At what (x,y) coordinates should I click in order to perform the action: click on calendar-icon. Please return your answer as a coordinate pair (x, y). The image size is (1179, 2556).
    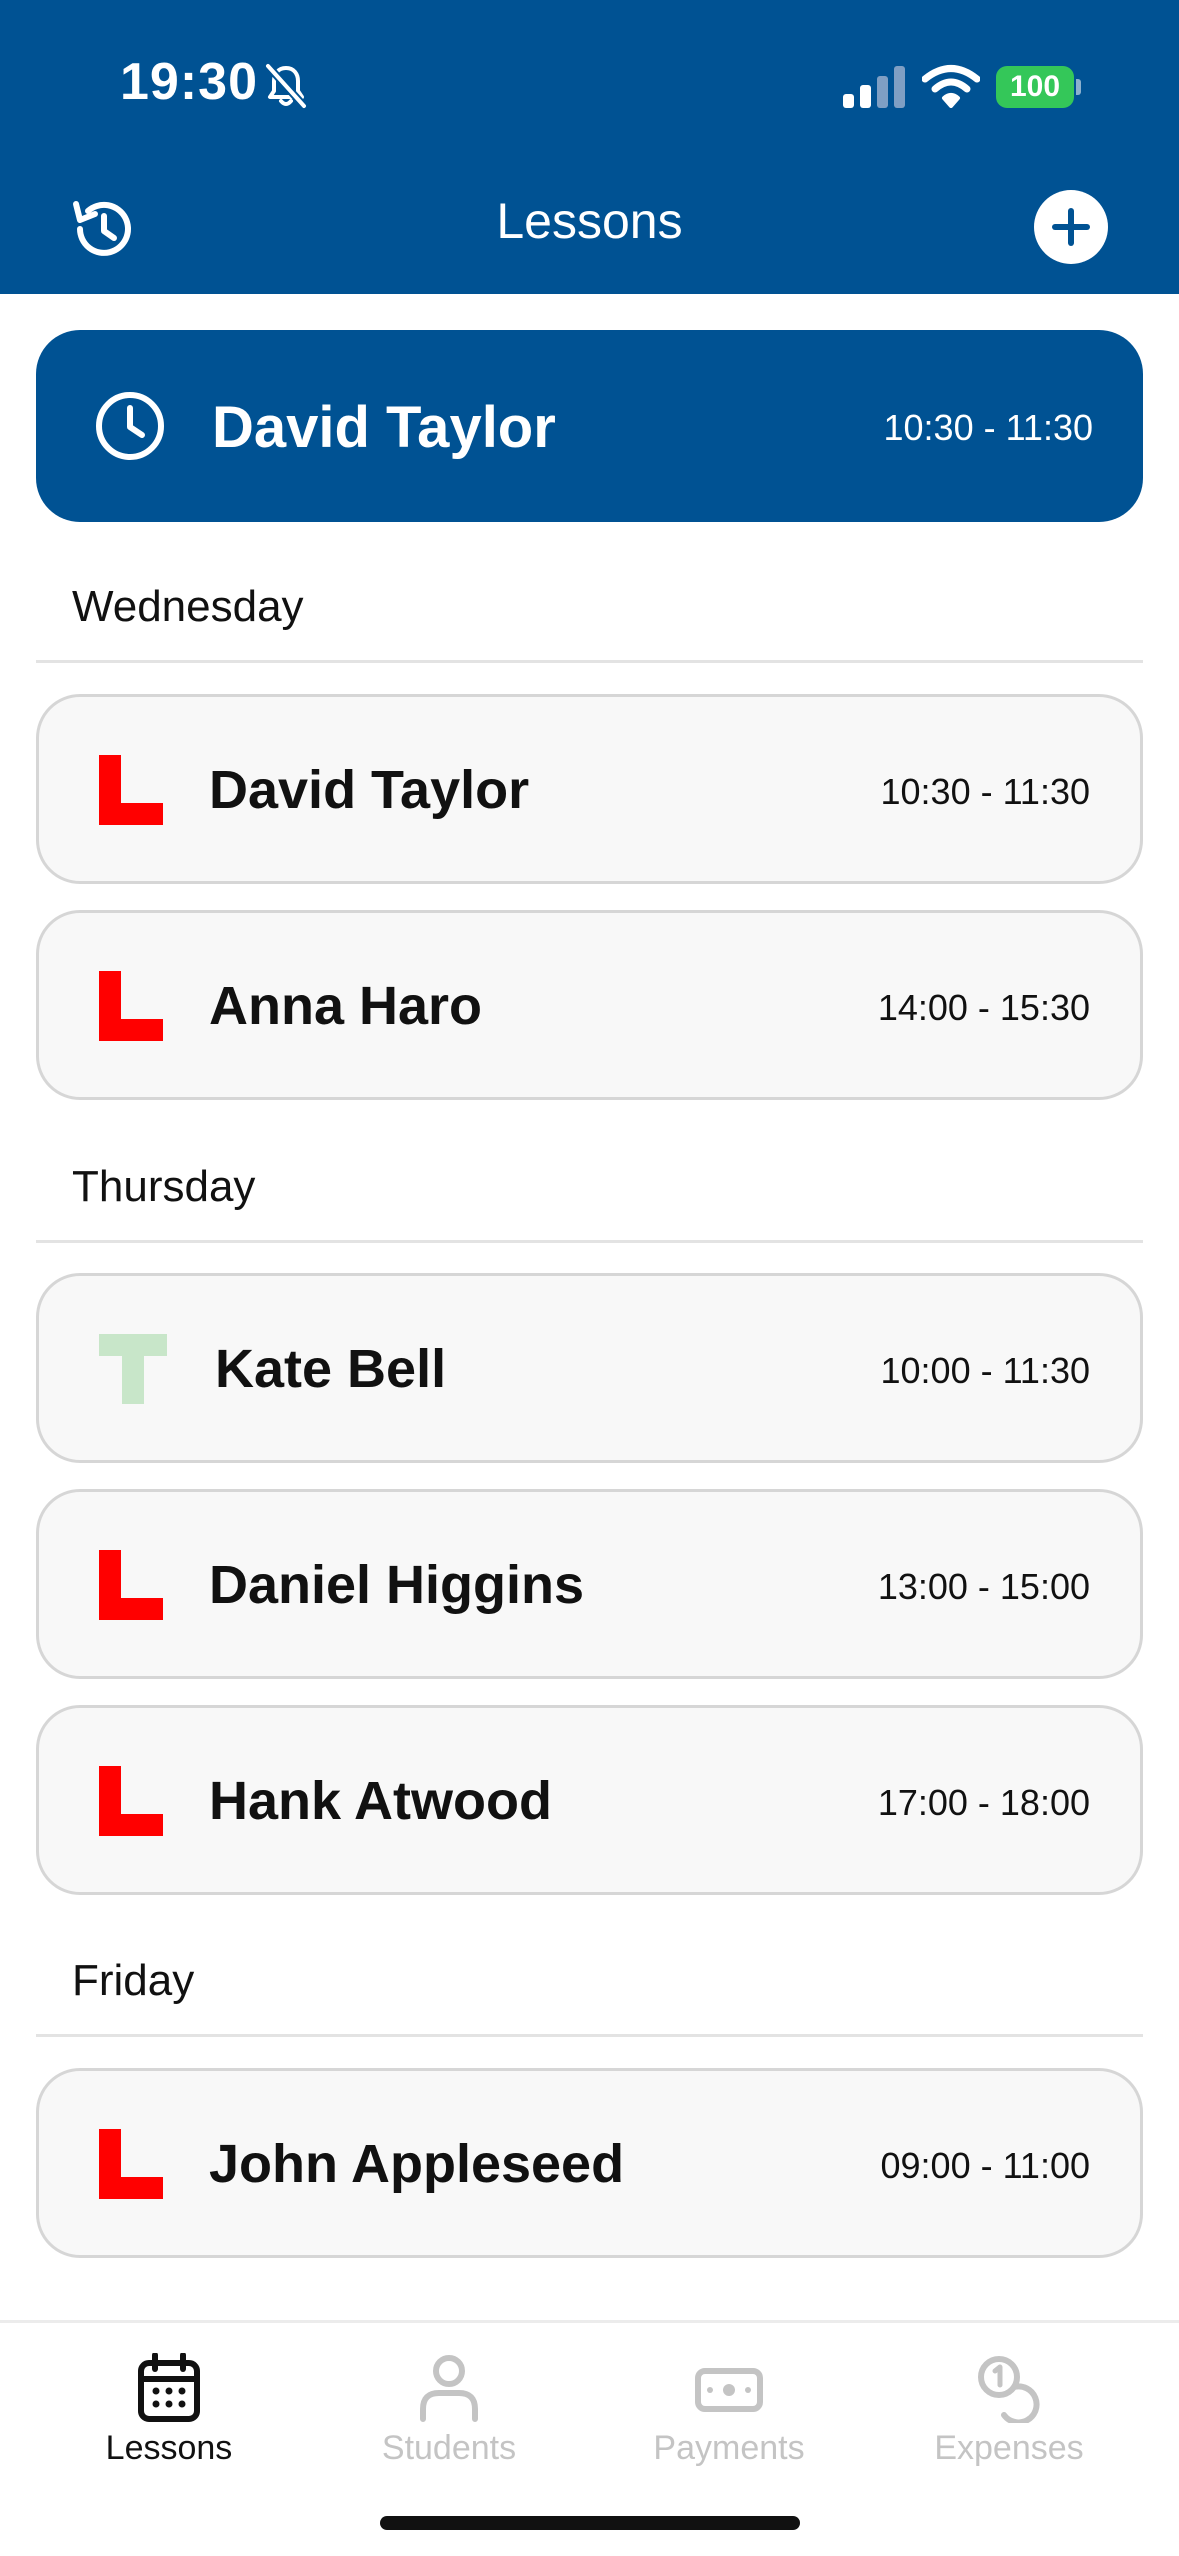
    Looking at the image, I should click on (169, 2387).